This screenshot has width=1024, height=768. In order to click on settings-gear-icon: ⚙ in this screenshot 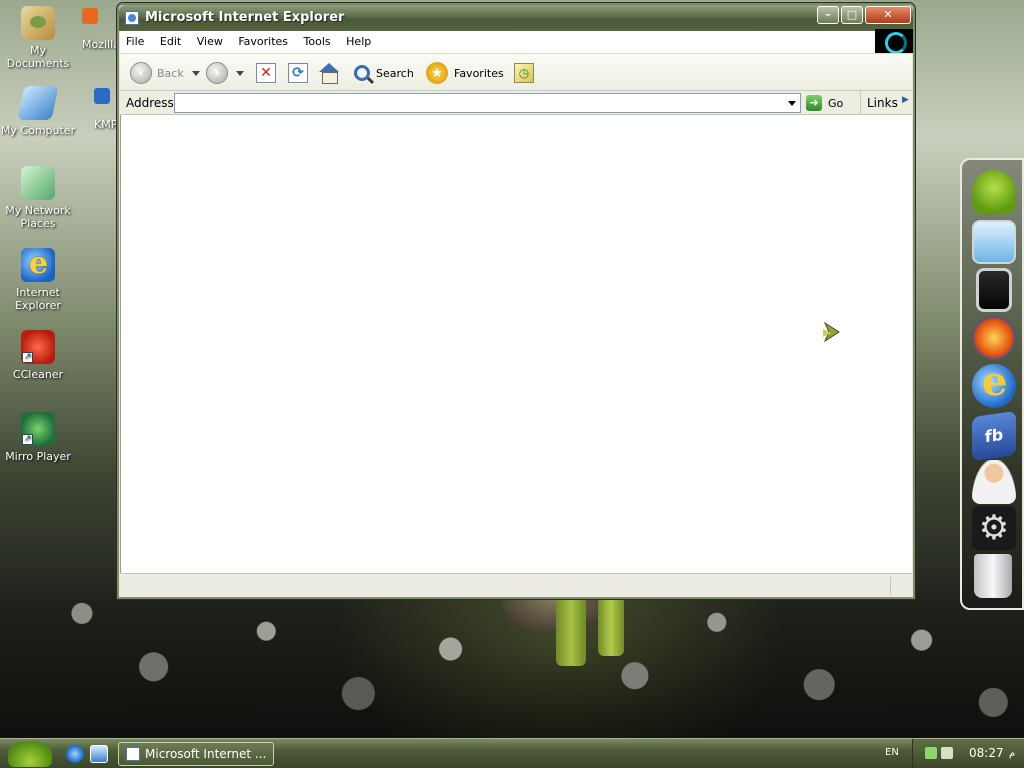, I will do `click(994, 528)`.